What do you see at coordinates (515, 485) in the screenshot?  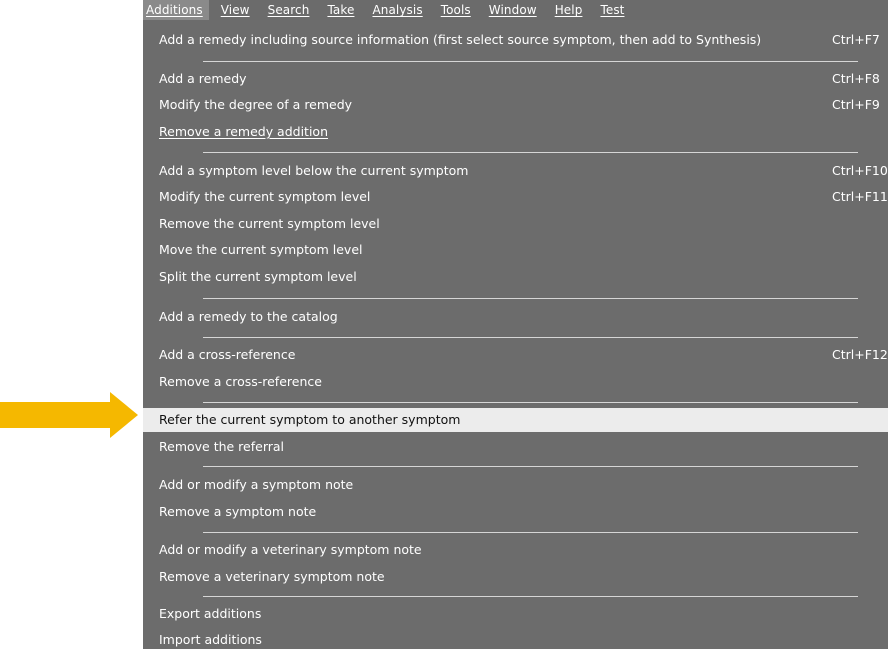 I see `menu-item-add-symptom-note: Add or modify a symptom note` at bounding box center [515, 485].